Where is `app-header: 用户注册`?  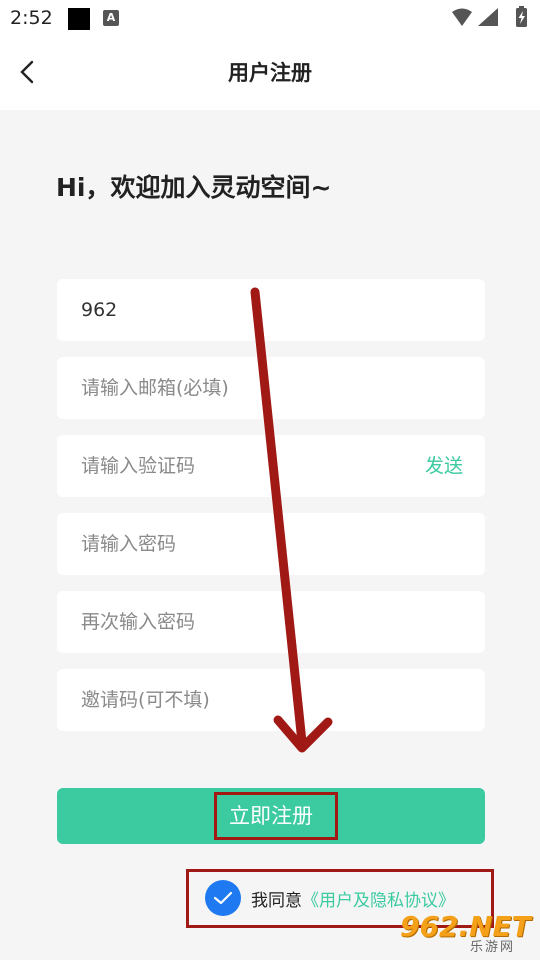
app-header: 用户注册 is located at coordinates (270, 73).